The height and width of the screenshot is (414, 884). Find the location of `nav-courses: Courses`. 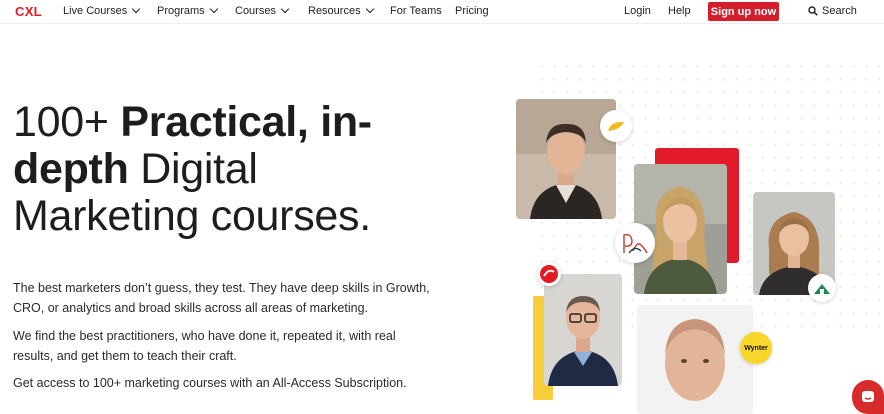

nav-courses: Courses is located at coordinates (262, 10).